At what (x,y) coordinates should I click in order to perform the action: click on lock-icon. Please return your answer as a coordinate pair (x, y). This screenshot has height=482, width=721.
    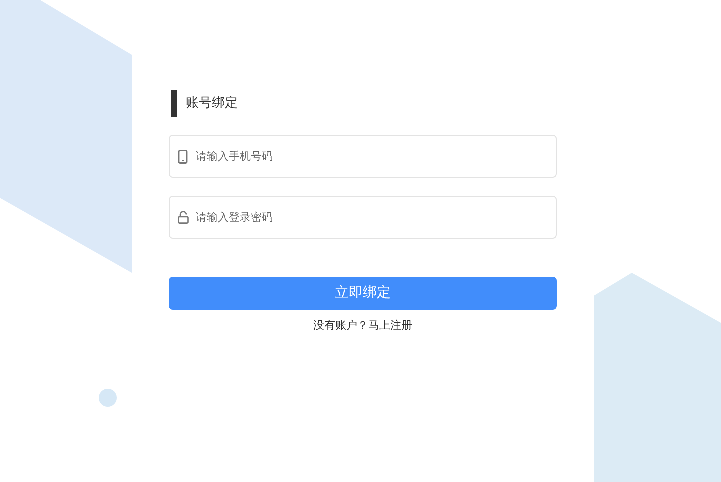
    Looking at the image, I should click on (183, 217).